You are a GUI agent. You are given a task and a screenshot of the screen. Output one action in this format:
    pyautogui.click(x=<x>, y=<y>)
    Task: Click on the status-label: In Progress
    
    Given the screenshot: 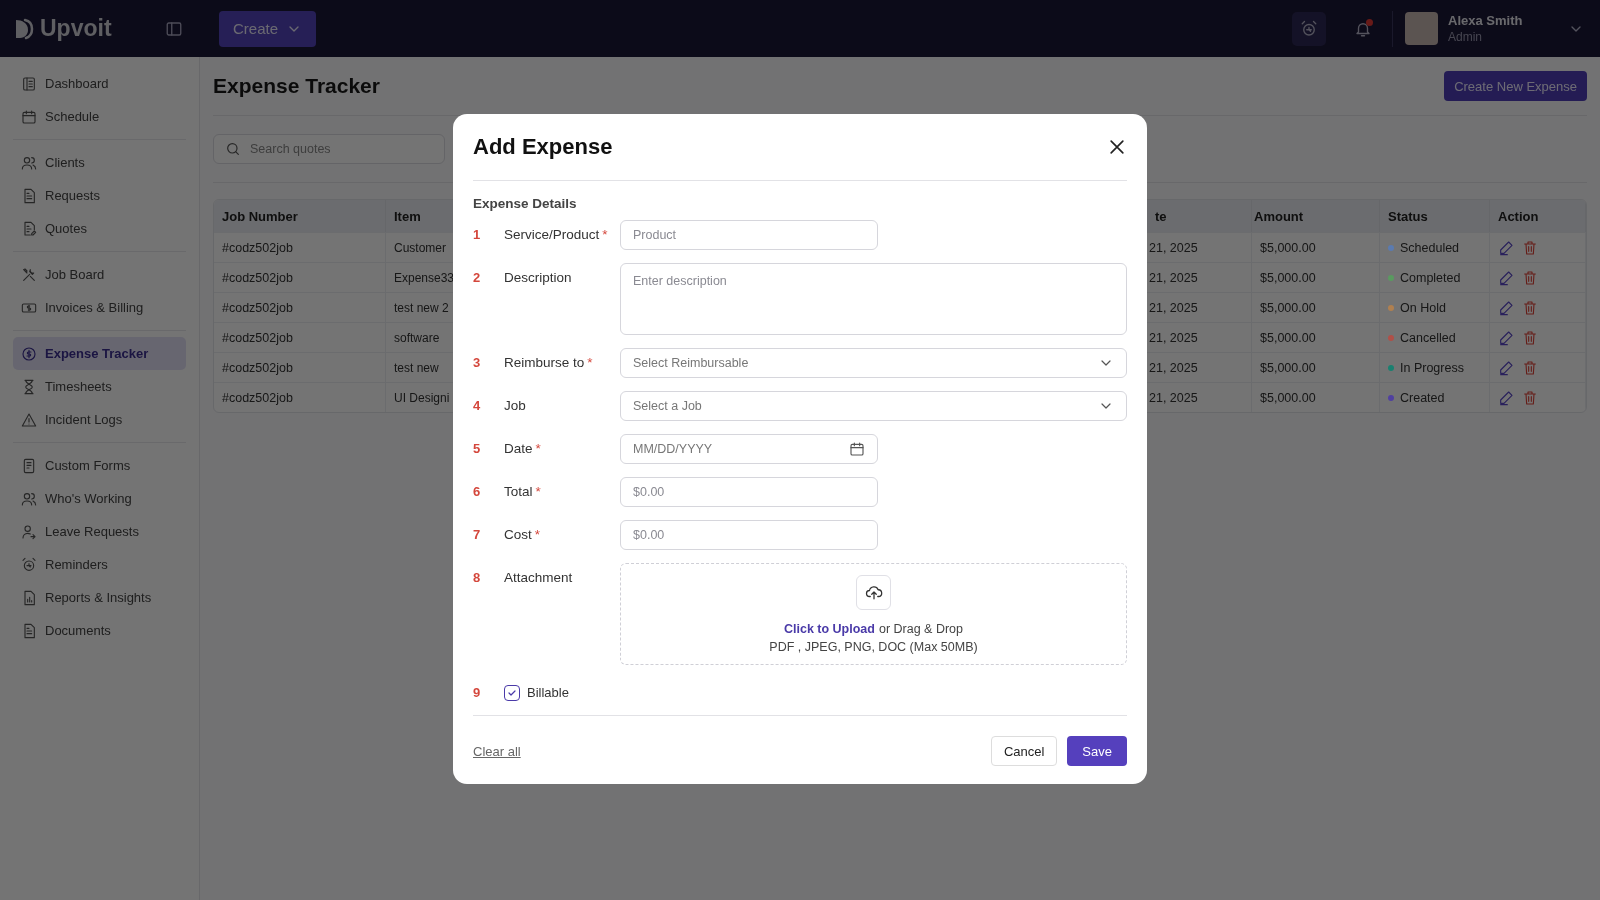 What is the action you would take?
    pyautogui.click(x=1432, y=367)
    